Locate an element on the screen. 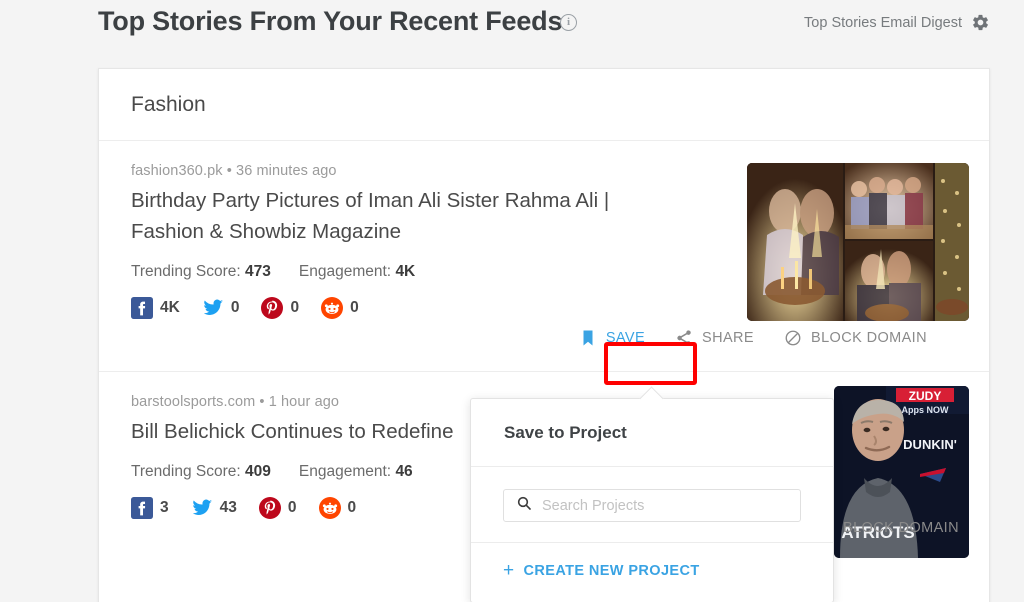 This screenshot has height=602, width=1024. social-stat-twitter: 43 is located at coordinates (214, 508).